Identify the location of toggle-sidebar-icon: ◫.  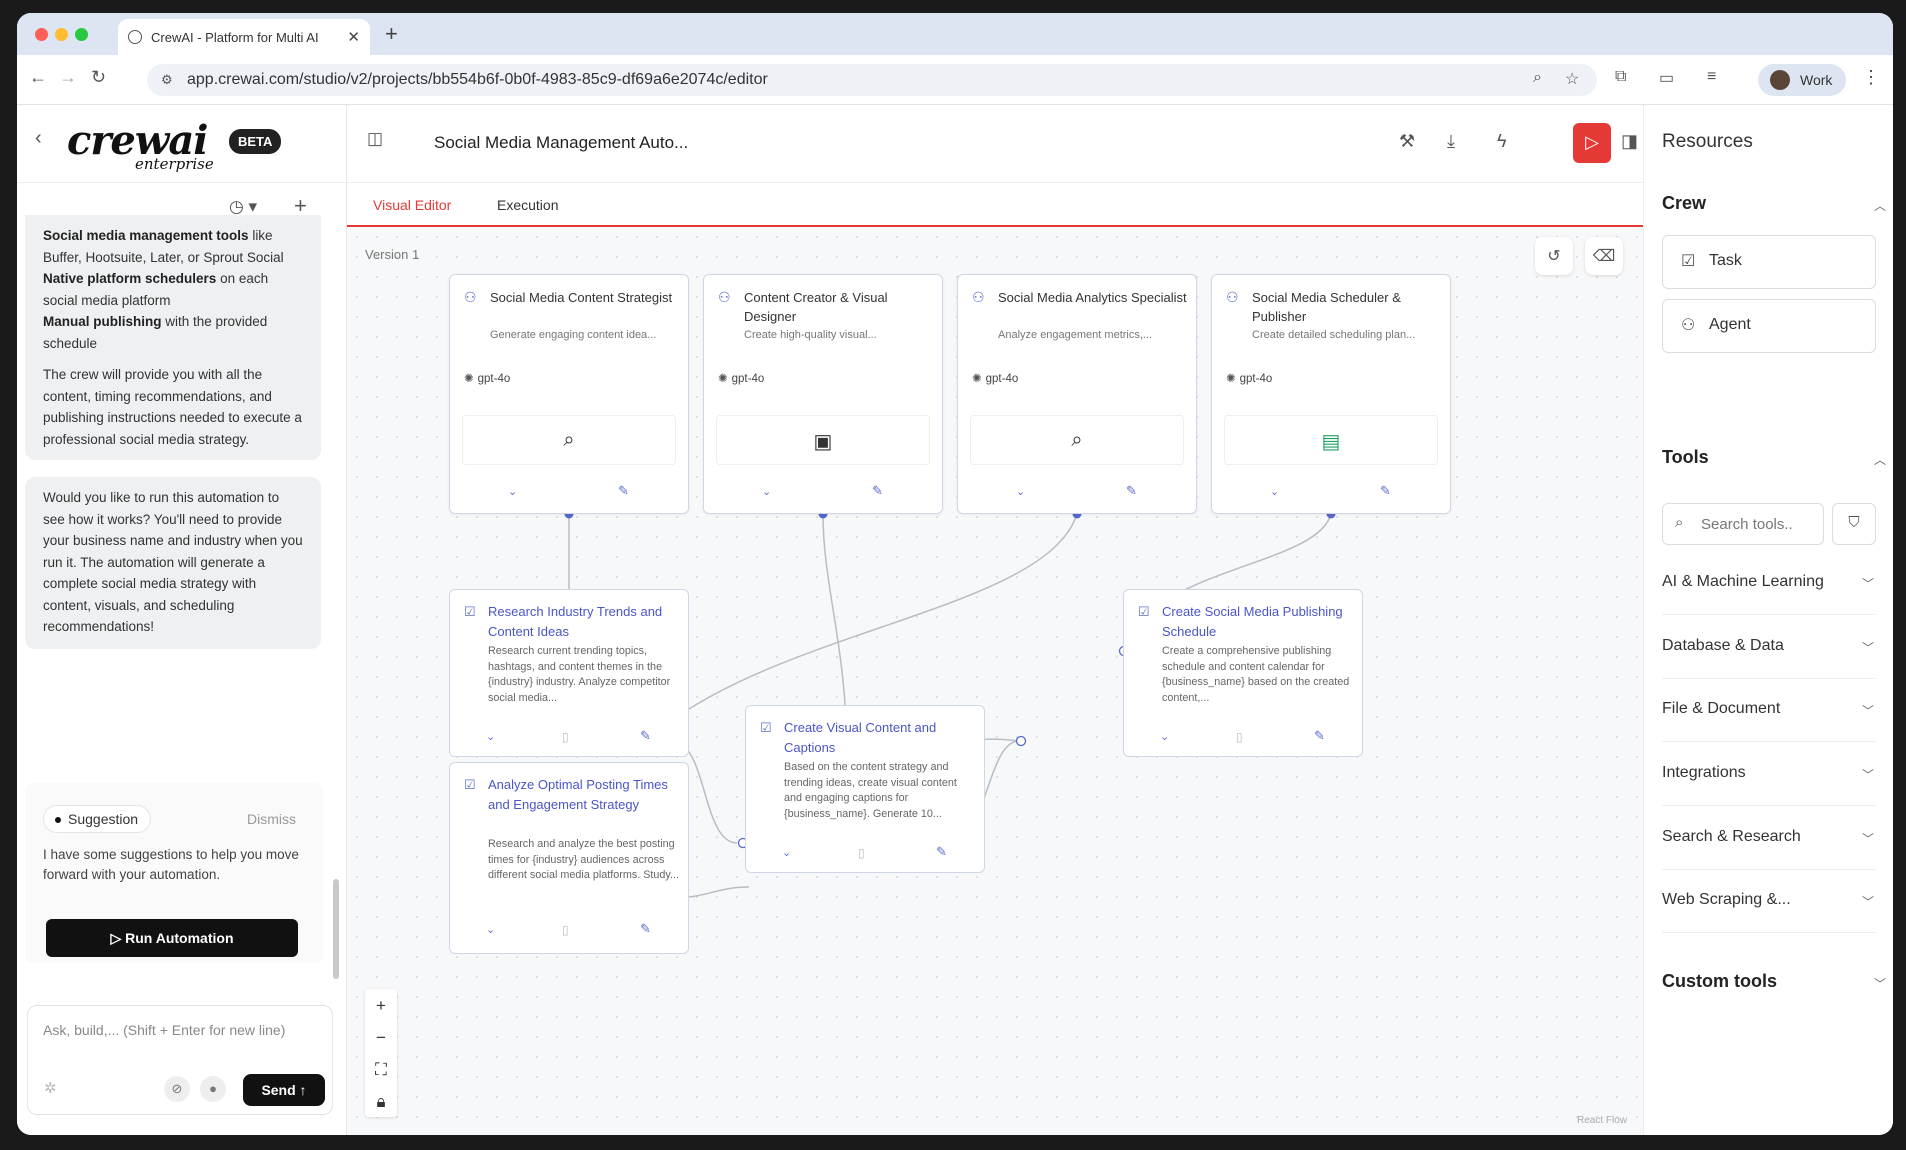
(375, 139).